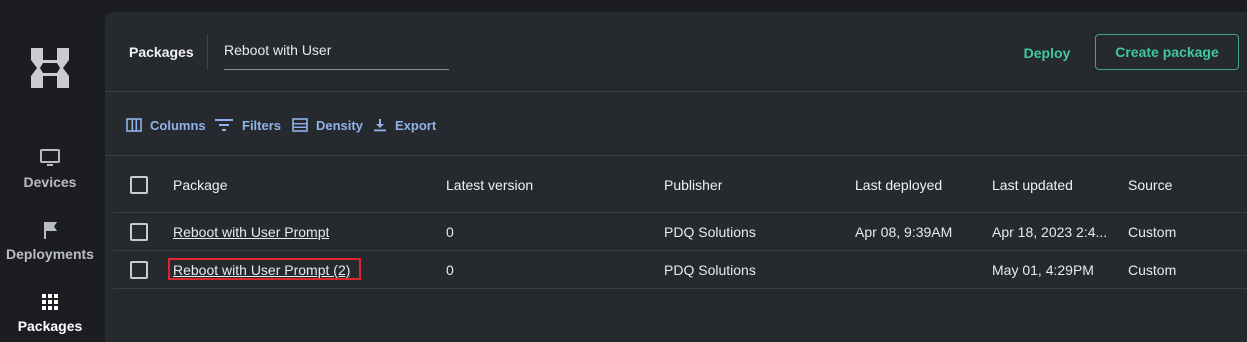 This screenshot has height=342, width=1247. I want to click on sidebar-item-devices: Devices, so click(50, 169).